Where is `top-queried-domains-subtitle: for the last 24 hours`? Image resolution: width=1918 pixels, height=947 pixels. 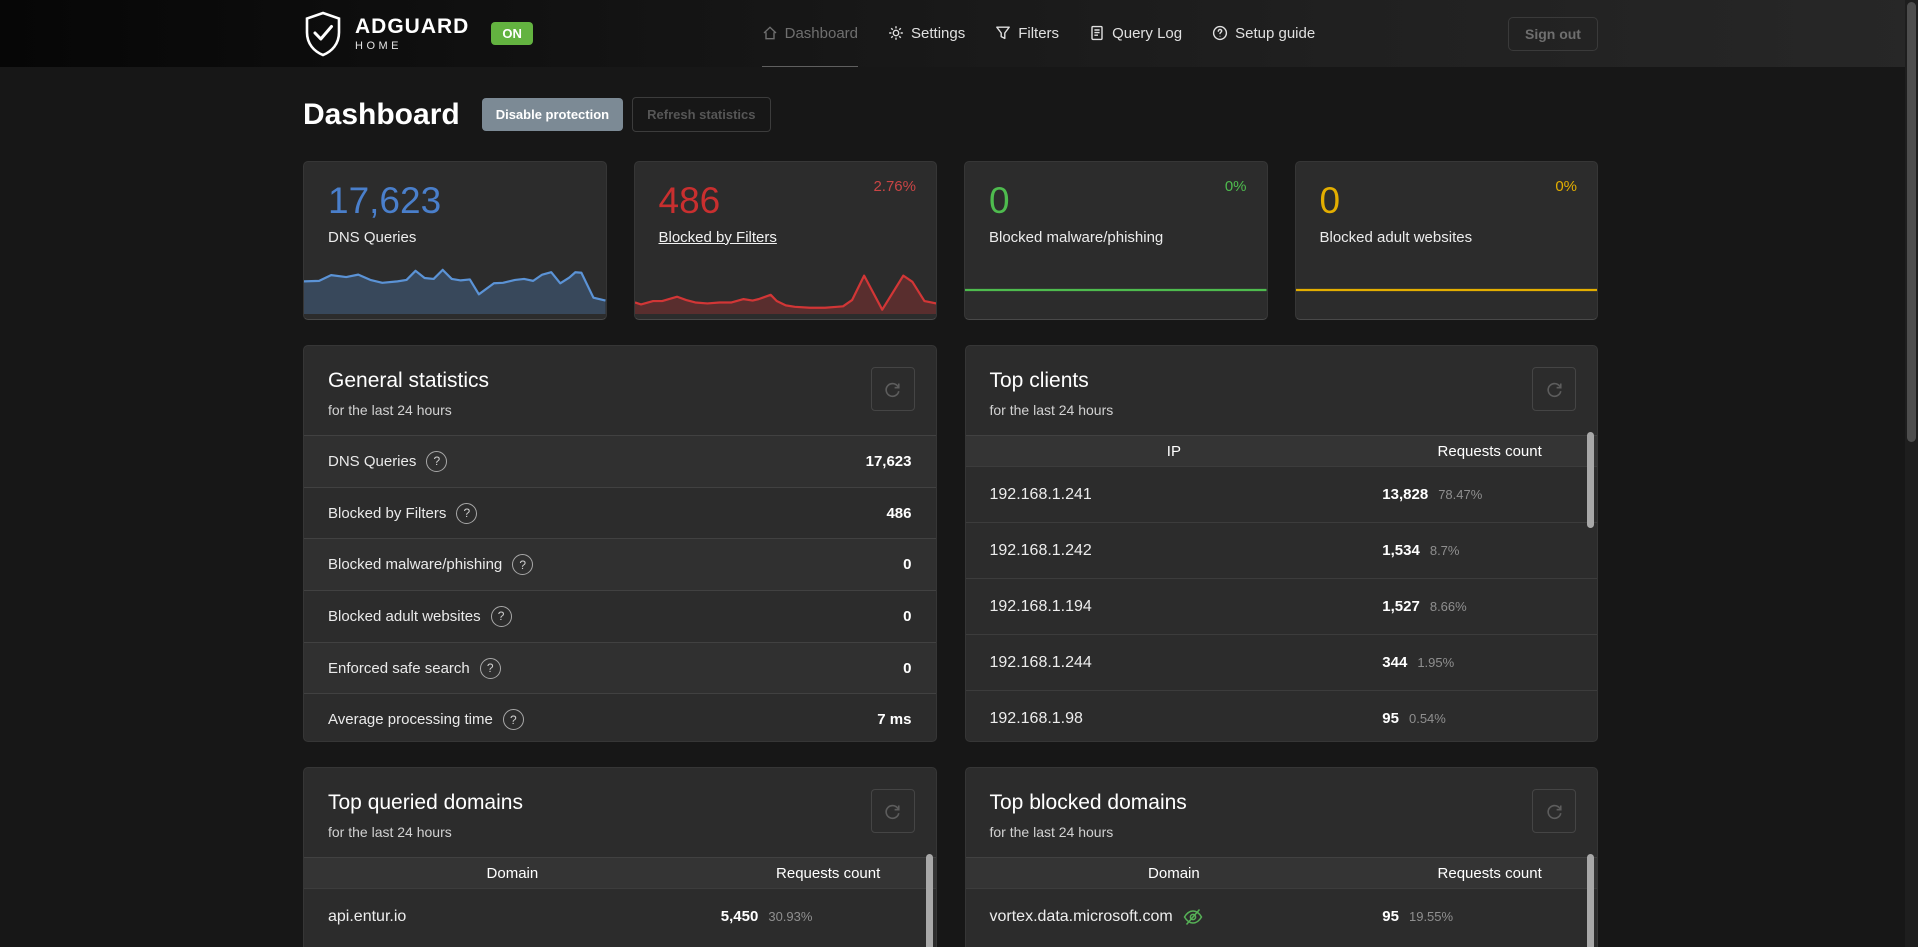
top-queried-domains-subtitle: for the last 24 hours is located at coordinates (390, 832).